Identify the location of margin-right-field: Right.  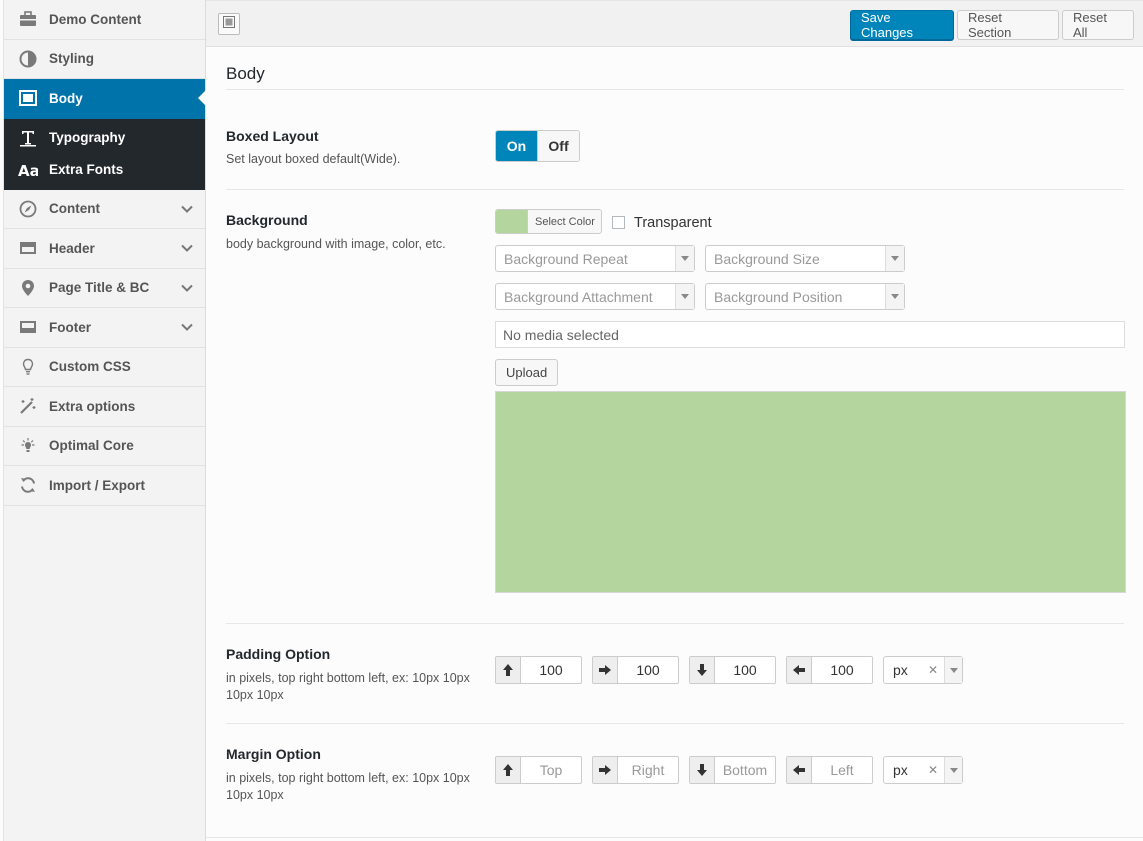
(635, 770).